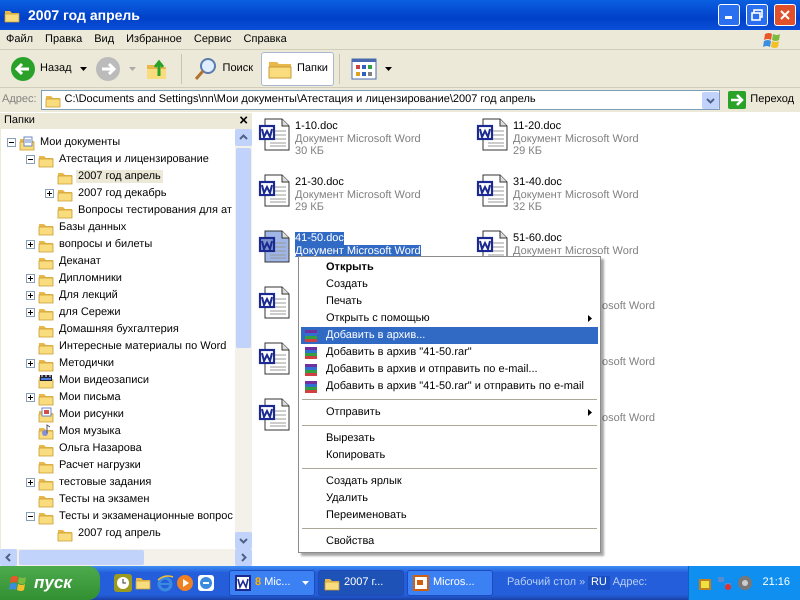  I want to click on tree-item: Мои письма, so click(90, 397).